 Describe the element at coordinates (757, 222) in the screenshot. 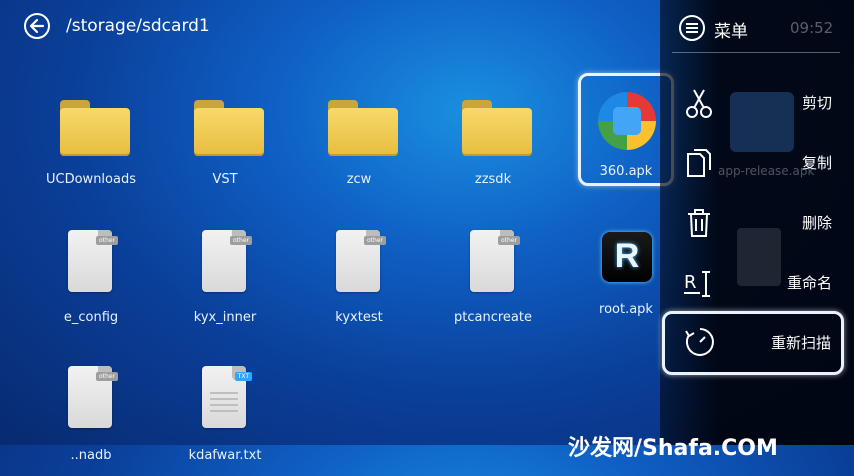

I see `menu-item-delete: 删除` at that location.